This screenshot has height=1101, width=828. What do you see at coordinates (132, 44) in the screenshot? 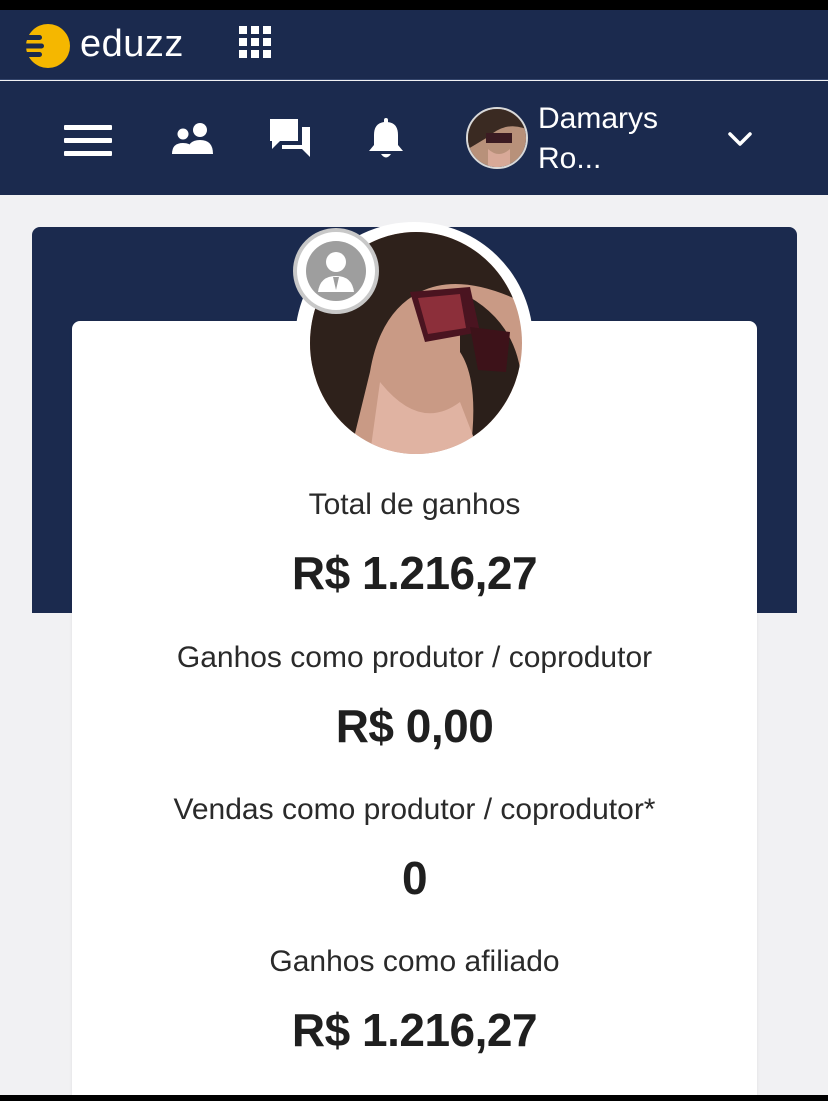
I see `brand-name: eduzz` at bounding box center [132, 44].